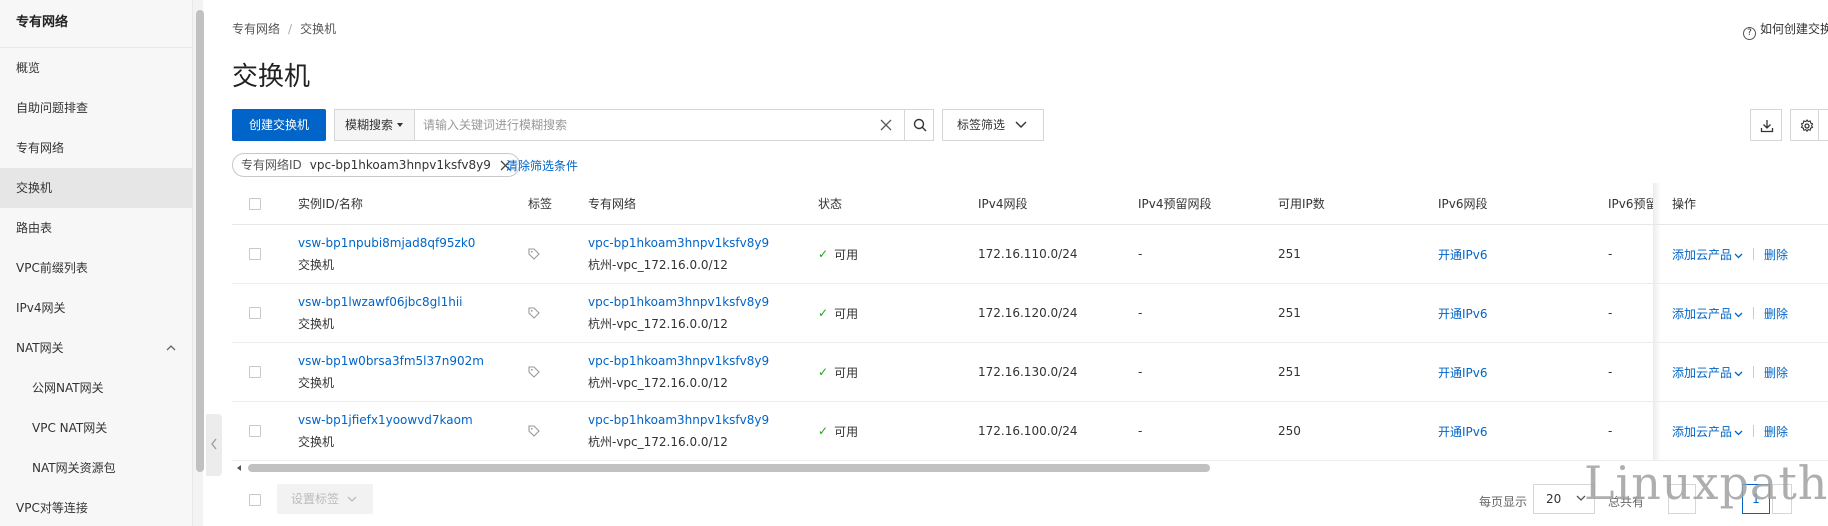  What do you see at coordinates (1738, 432) in the screenshot?
I see `chevron-down-icon` at bounding box center [1738, 432].